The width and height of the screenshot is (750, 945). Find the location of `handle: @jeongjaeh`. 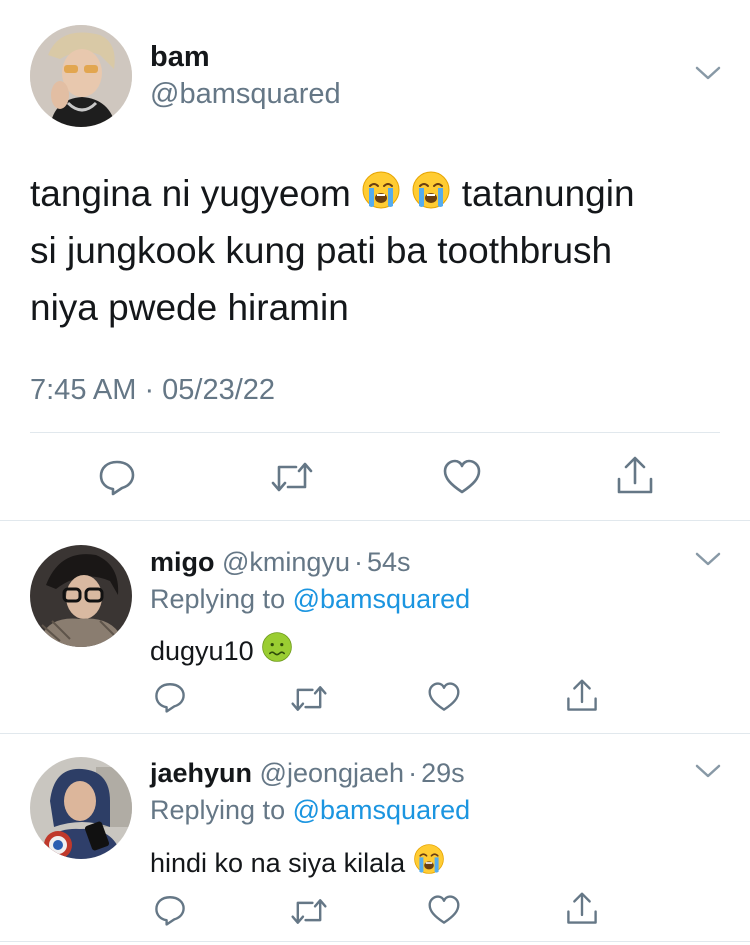

handle: @jeongjaeh is located at coordinates (332, 773).